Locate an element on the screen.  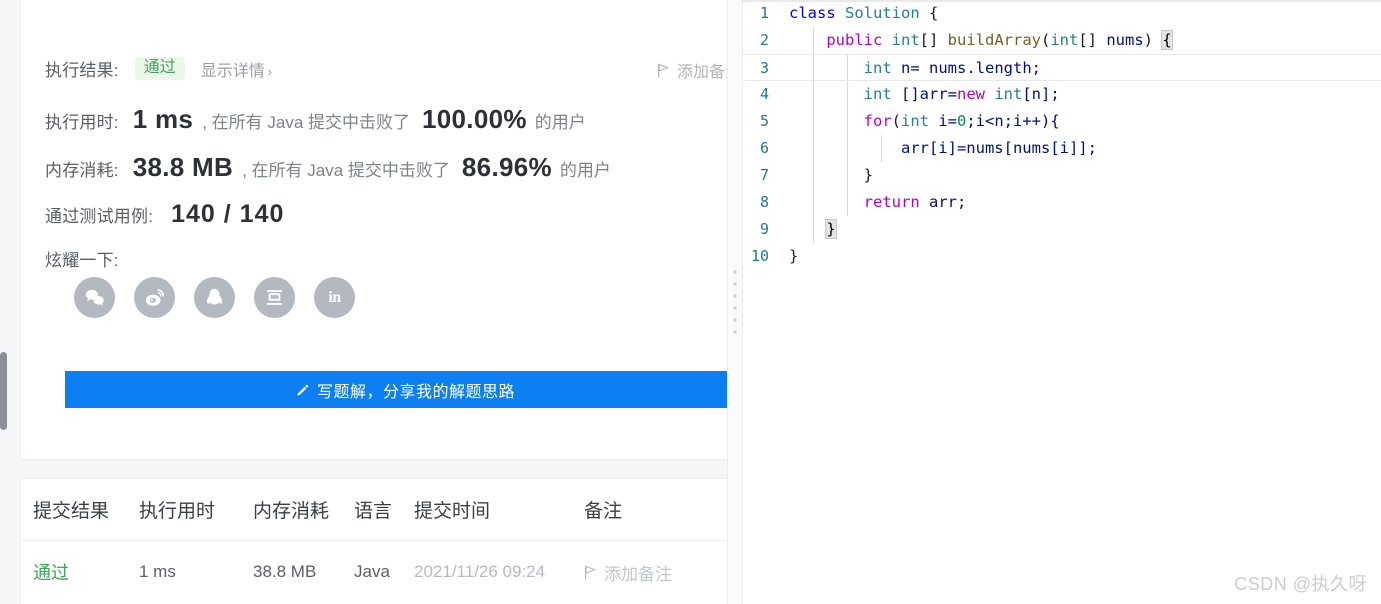
code-line: 5 for(int i=0;i<n;i++){ is located at coordinates (1062, 121).